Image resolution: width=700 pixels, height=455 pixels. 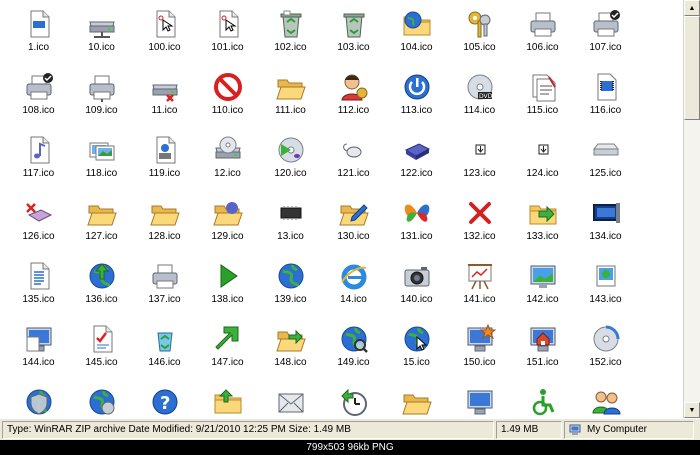 I want to click on file-item: 130.ico, so click(x=353, y=222).